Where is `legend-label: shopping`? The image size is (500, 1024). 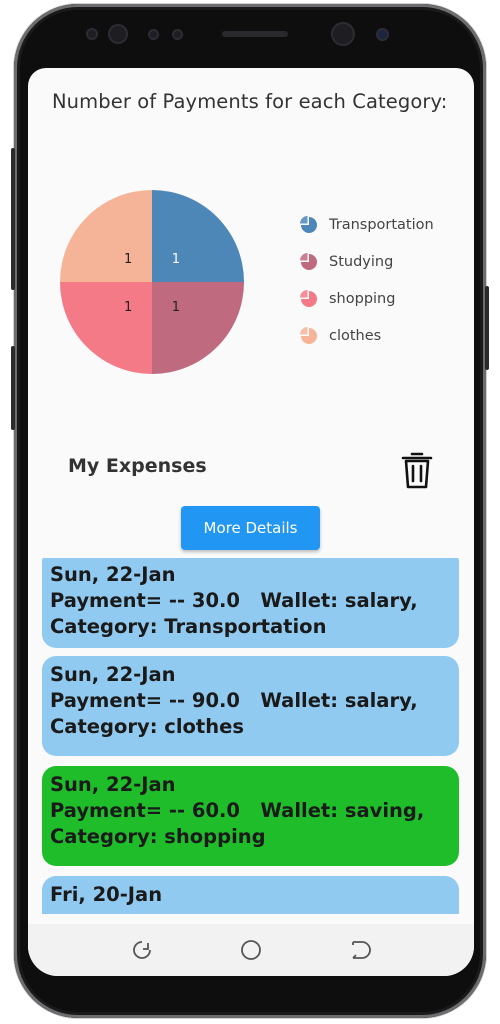 legend-label: shopping is located at coordinates (362, 298).